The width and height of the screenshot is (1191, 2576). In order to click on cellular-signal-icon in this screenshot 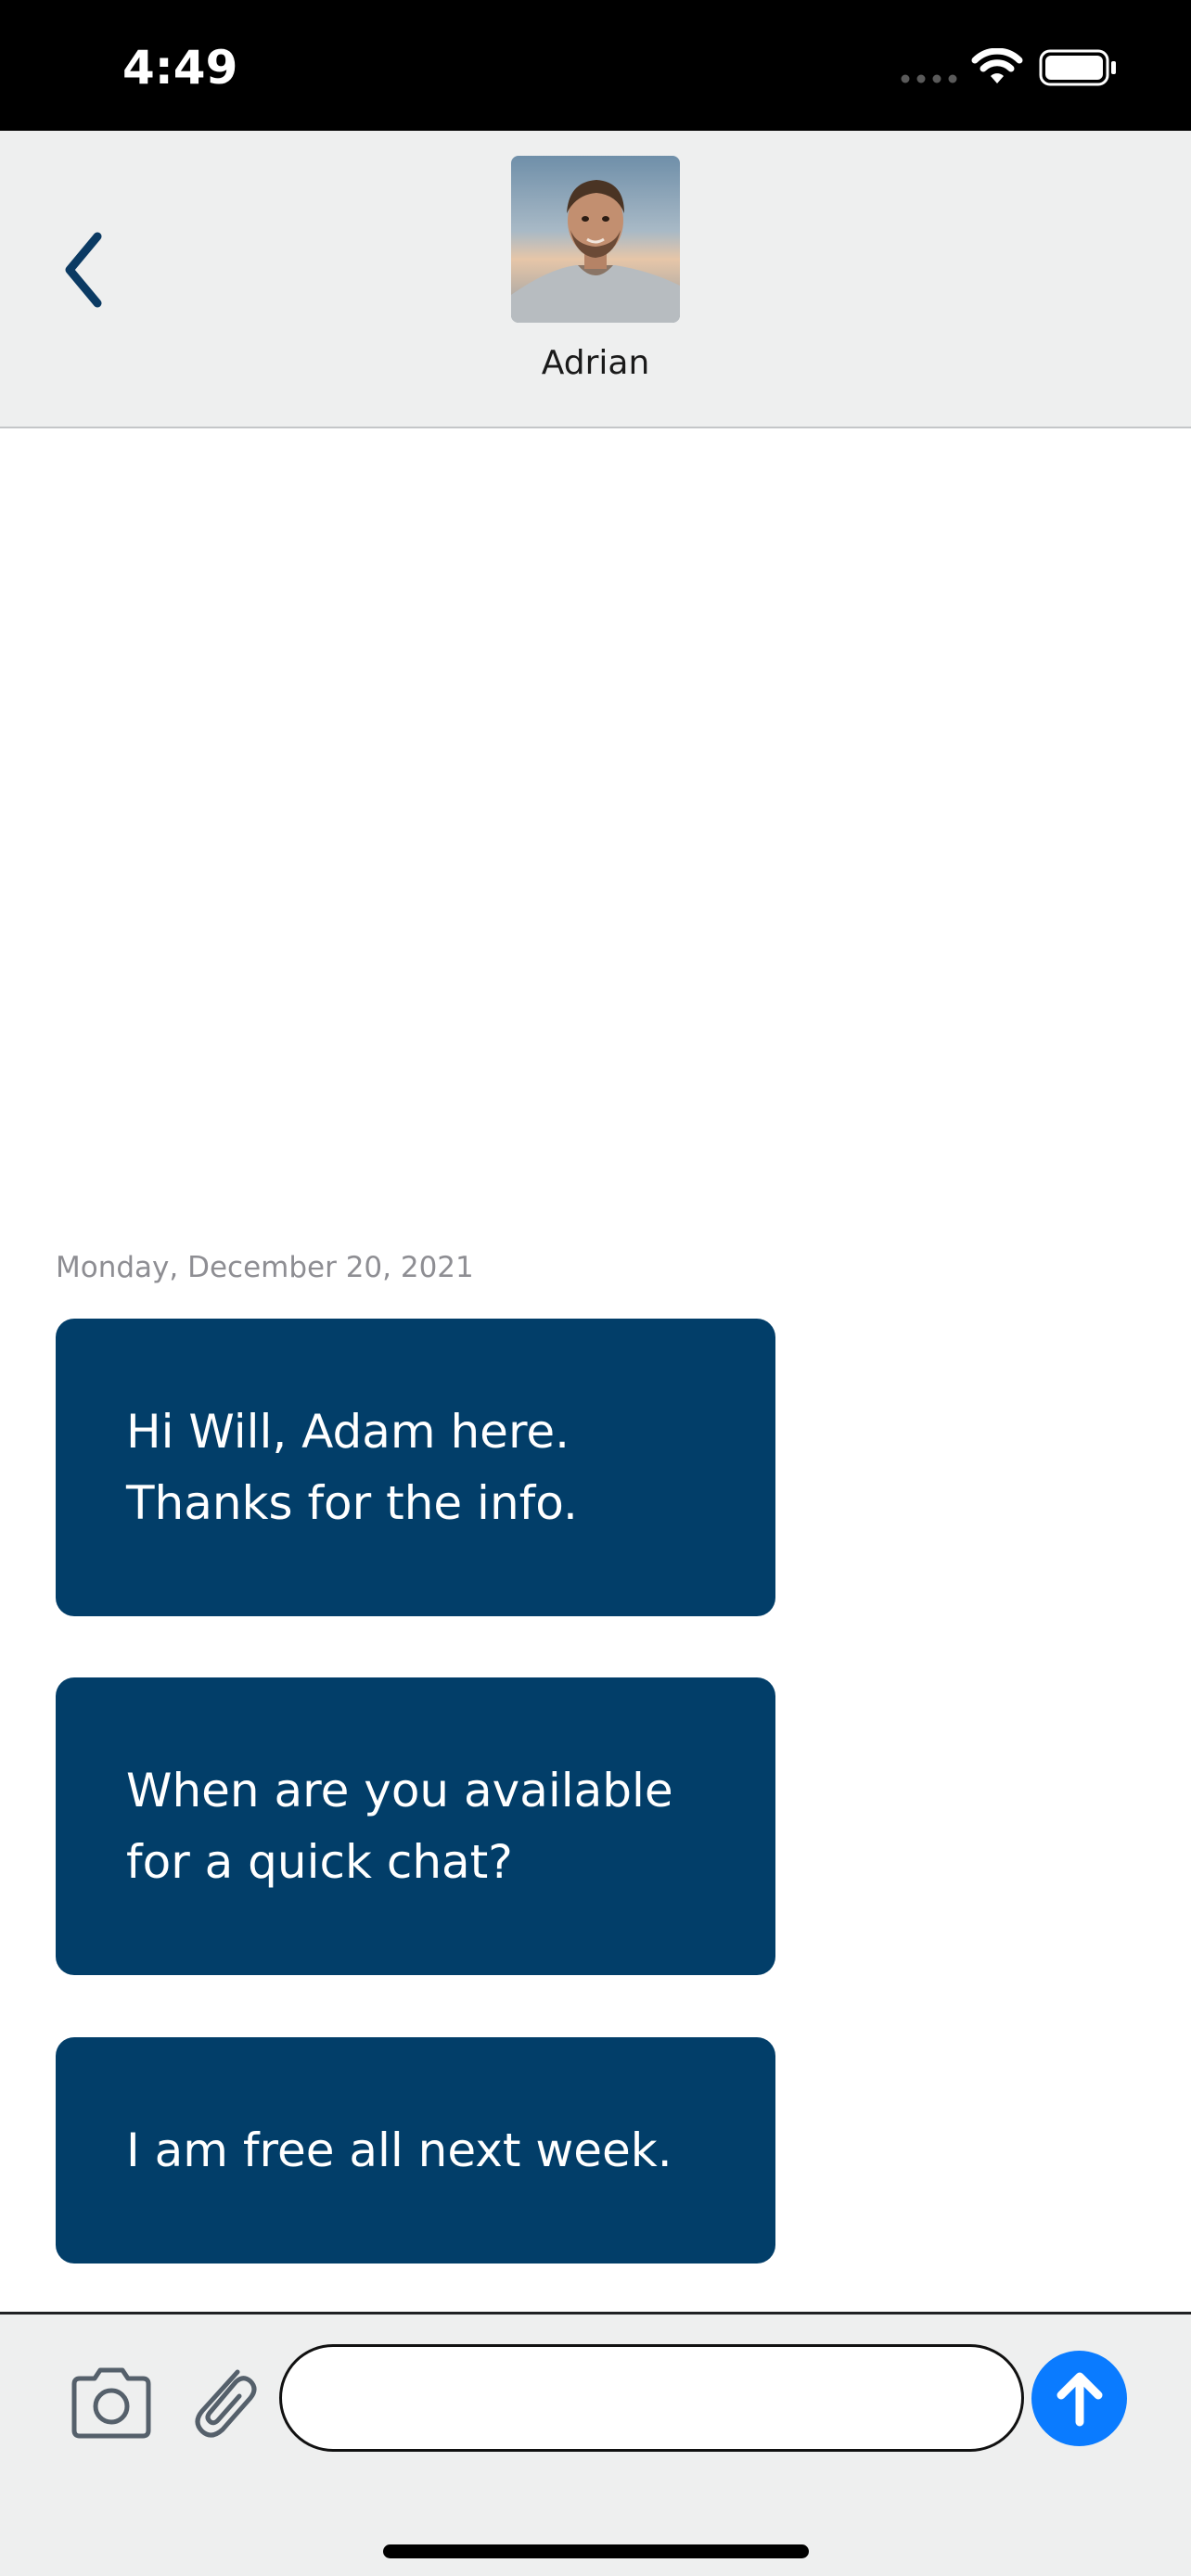, I will do `click(929, 79)`.